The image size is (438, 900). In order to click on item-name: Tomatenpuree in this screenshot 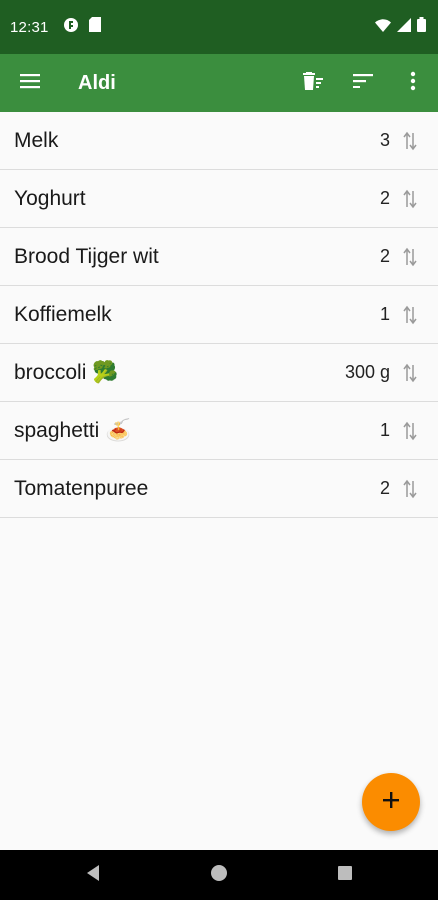, I will do `click(81, 488)`.